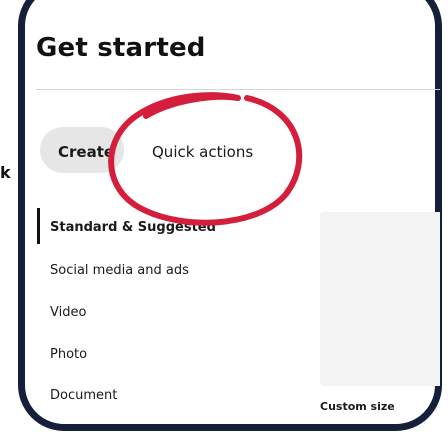 The image size is (448, 441). I want to click on header-divider, so click(238, 89).